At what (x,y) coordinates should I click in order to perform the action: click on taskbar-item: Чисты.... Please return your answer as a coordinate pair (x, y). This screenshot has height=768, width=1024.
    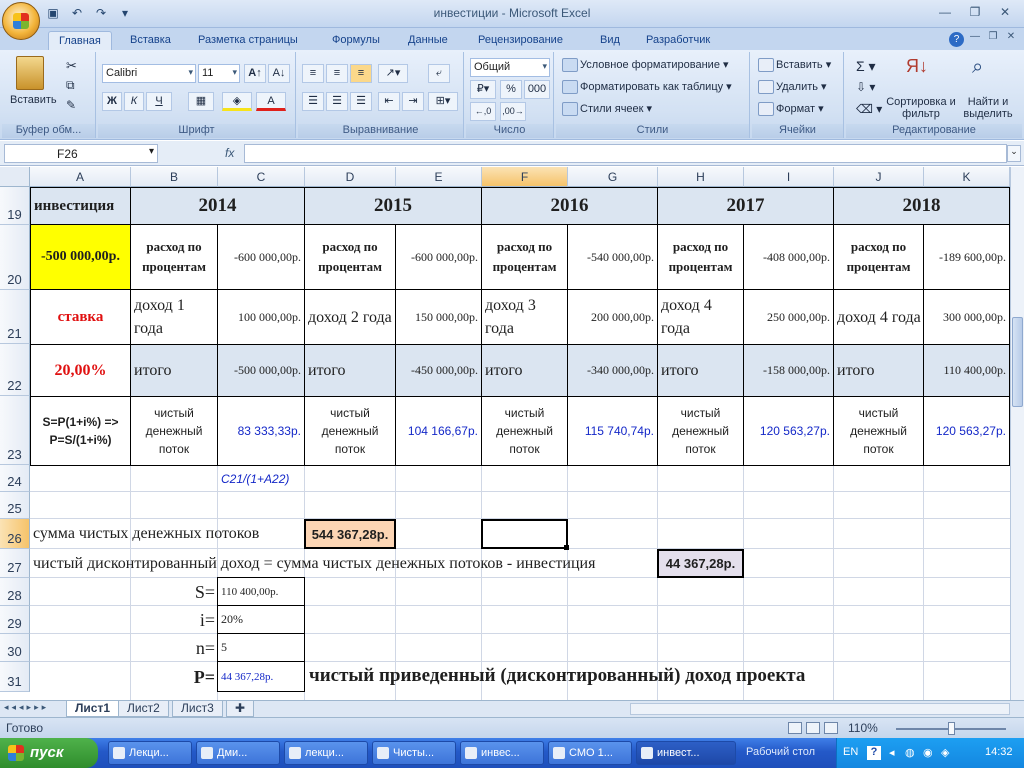
    Looking at the image, I should click on (414, 753).